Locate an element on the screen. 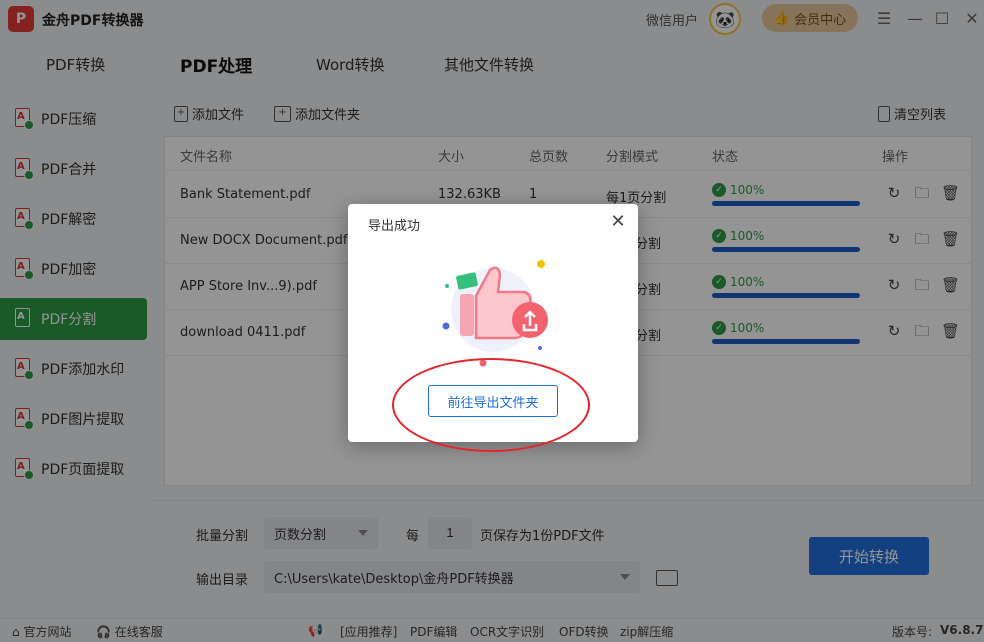 The image size is (984, 642). dialog-title: 导出成功 is located at coordinates (394, 226).